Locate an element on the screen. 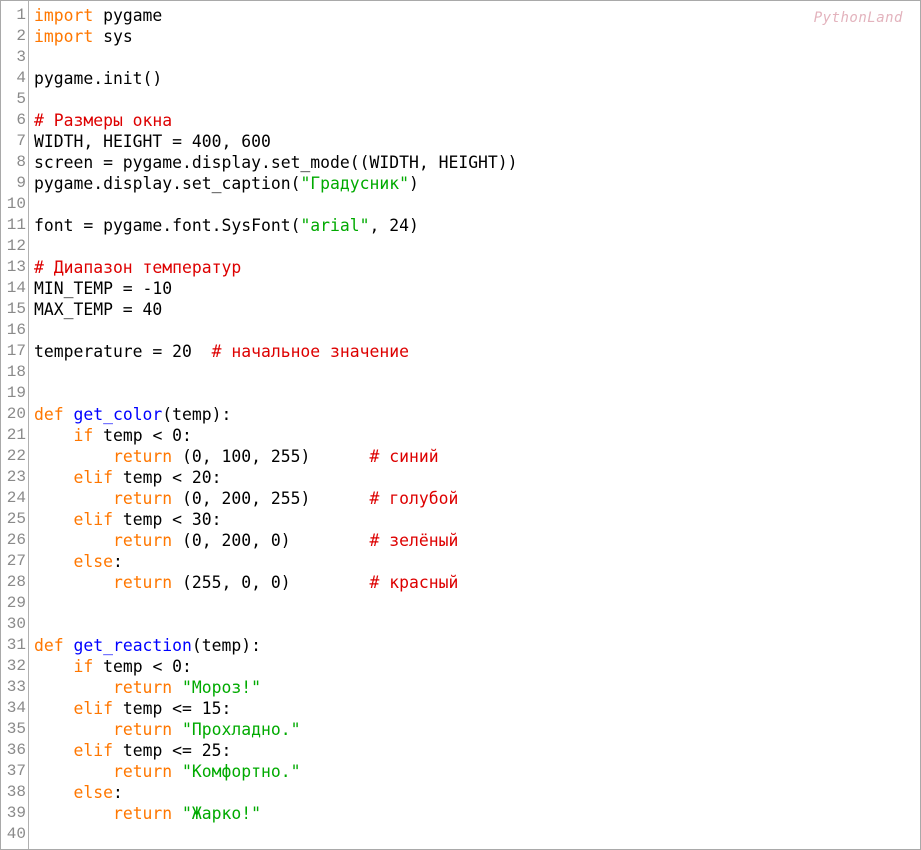 Image resolution: width=921 pixels, height=850 pixels. line-text: def get_color(temp): is located at coordinates (132, 414).